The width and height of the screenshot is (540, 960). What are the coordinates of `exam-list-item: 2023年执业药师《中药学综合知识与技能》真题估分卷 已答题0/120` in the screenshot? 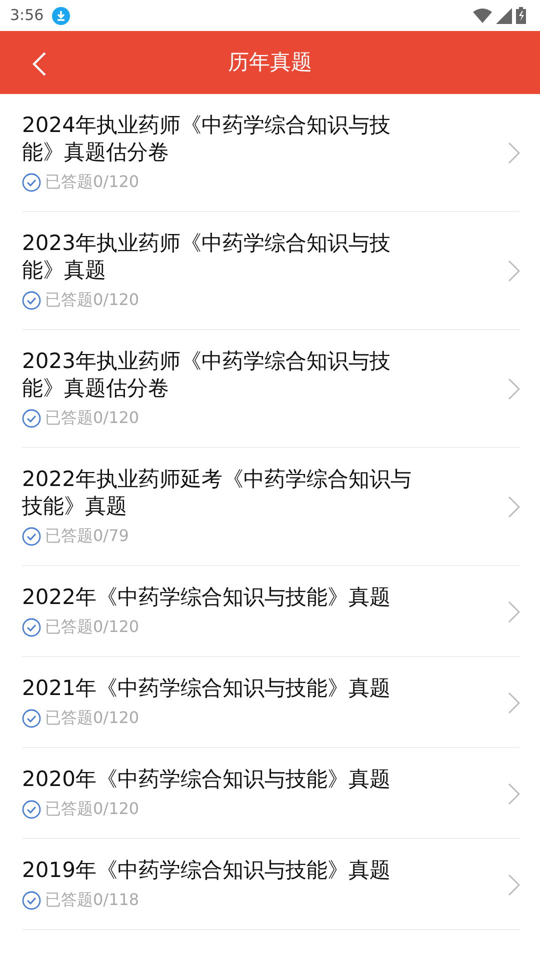 It's located at (271, 389).